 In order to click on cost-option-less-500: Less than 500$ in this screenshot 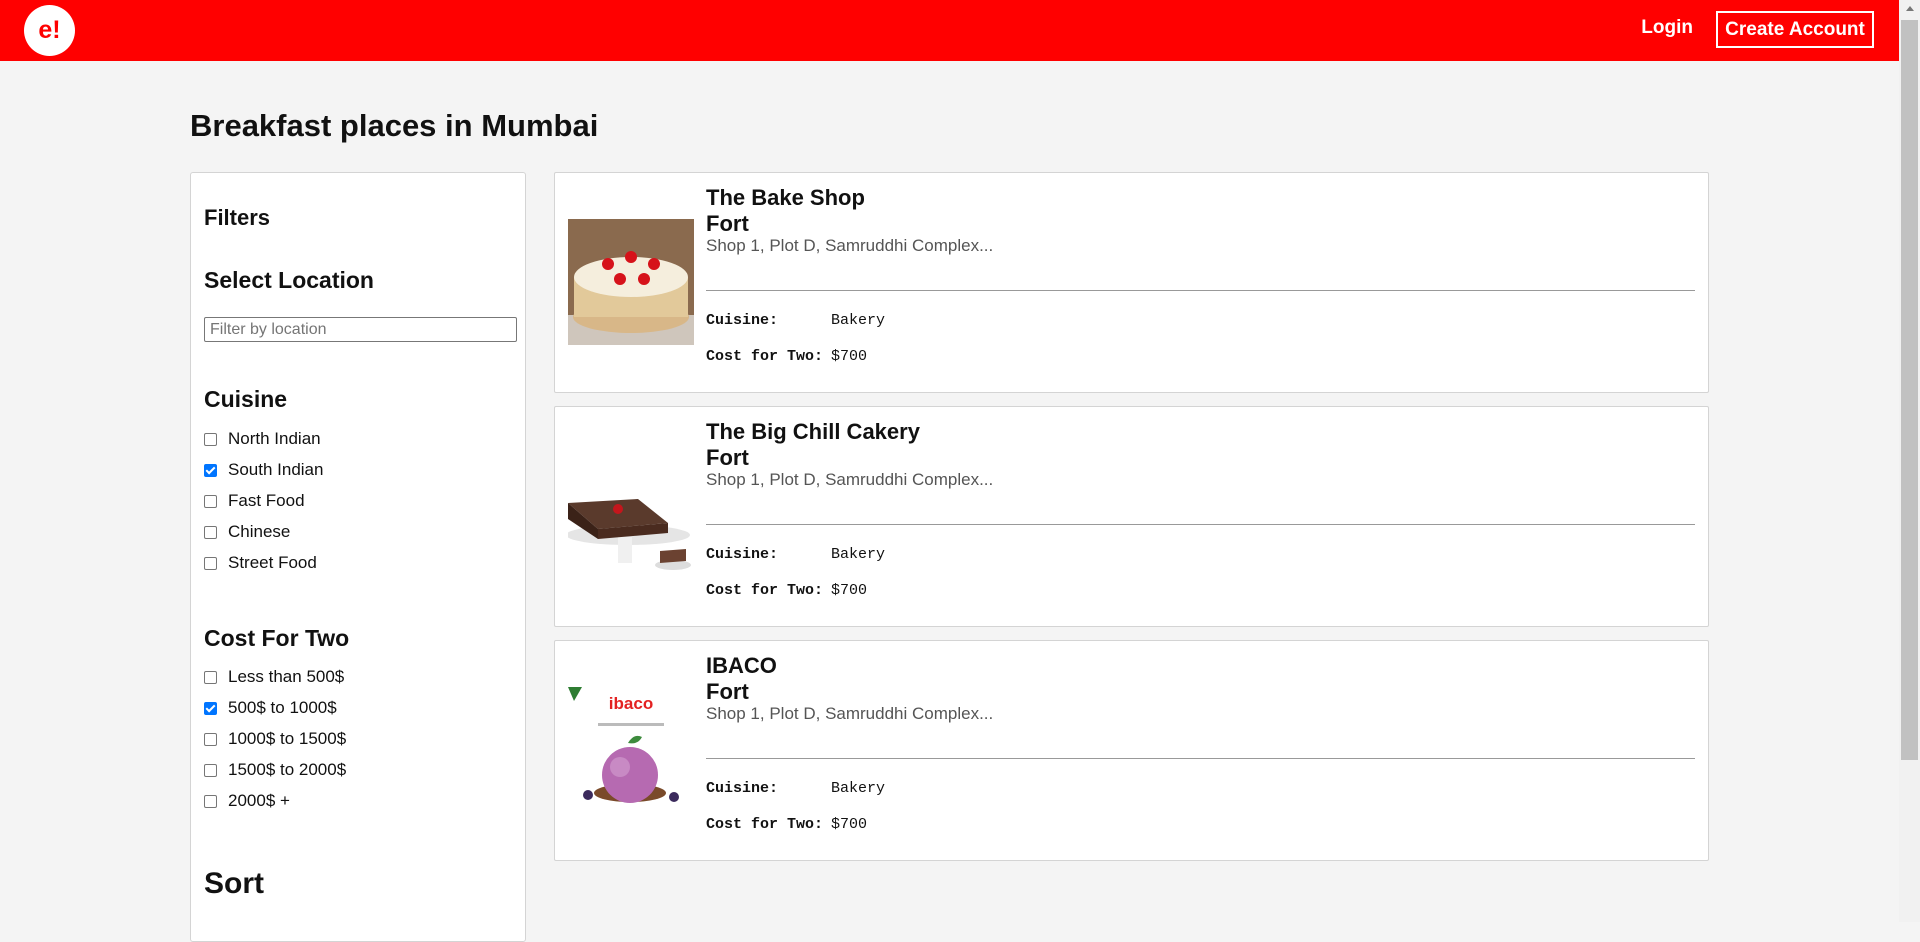, I will do `click(274, 677)`.